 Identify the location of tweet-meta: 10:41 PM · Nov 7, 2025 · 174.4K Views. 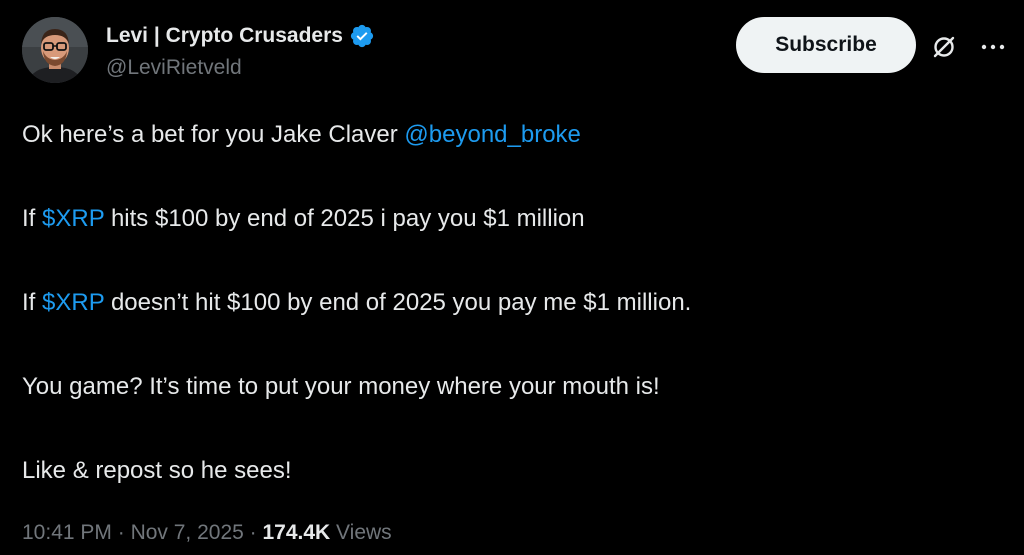
(207, 533).